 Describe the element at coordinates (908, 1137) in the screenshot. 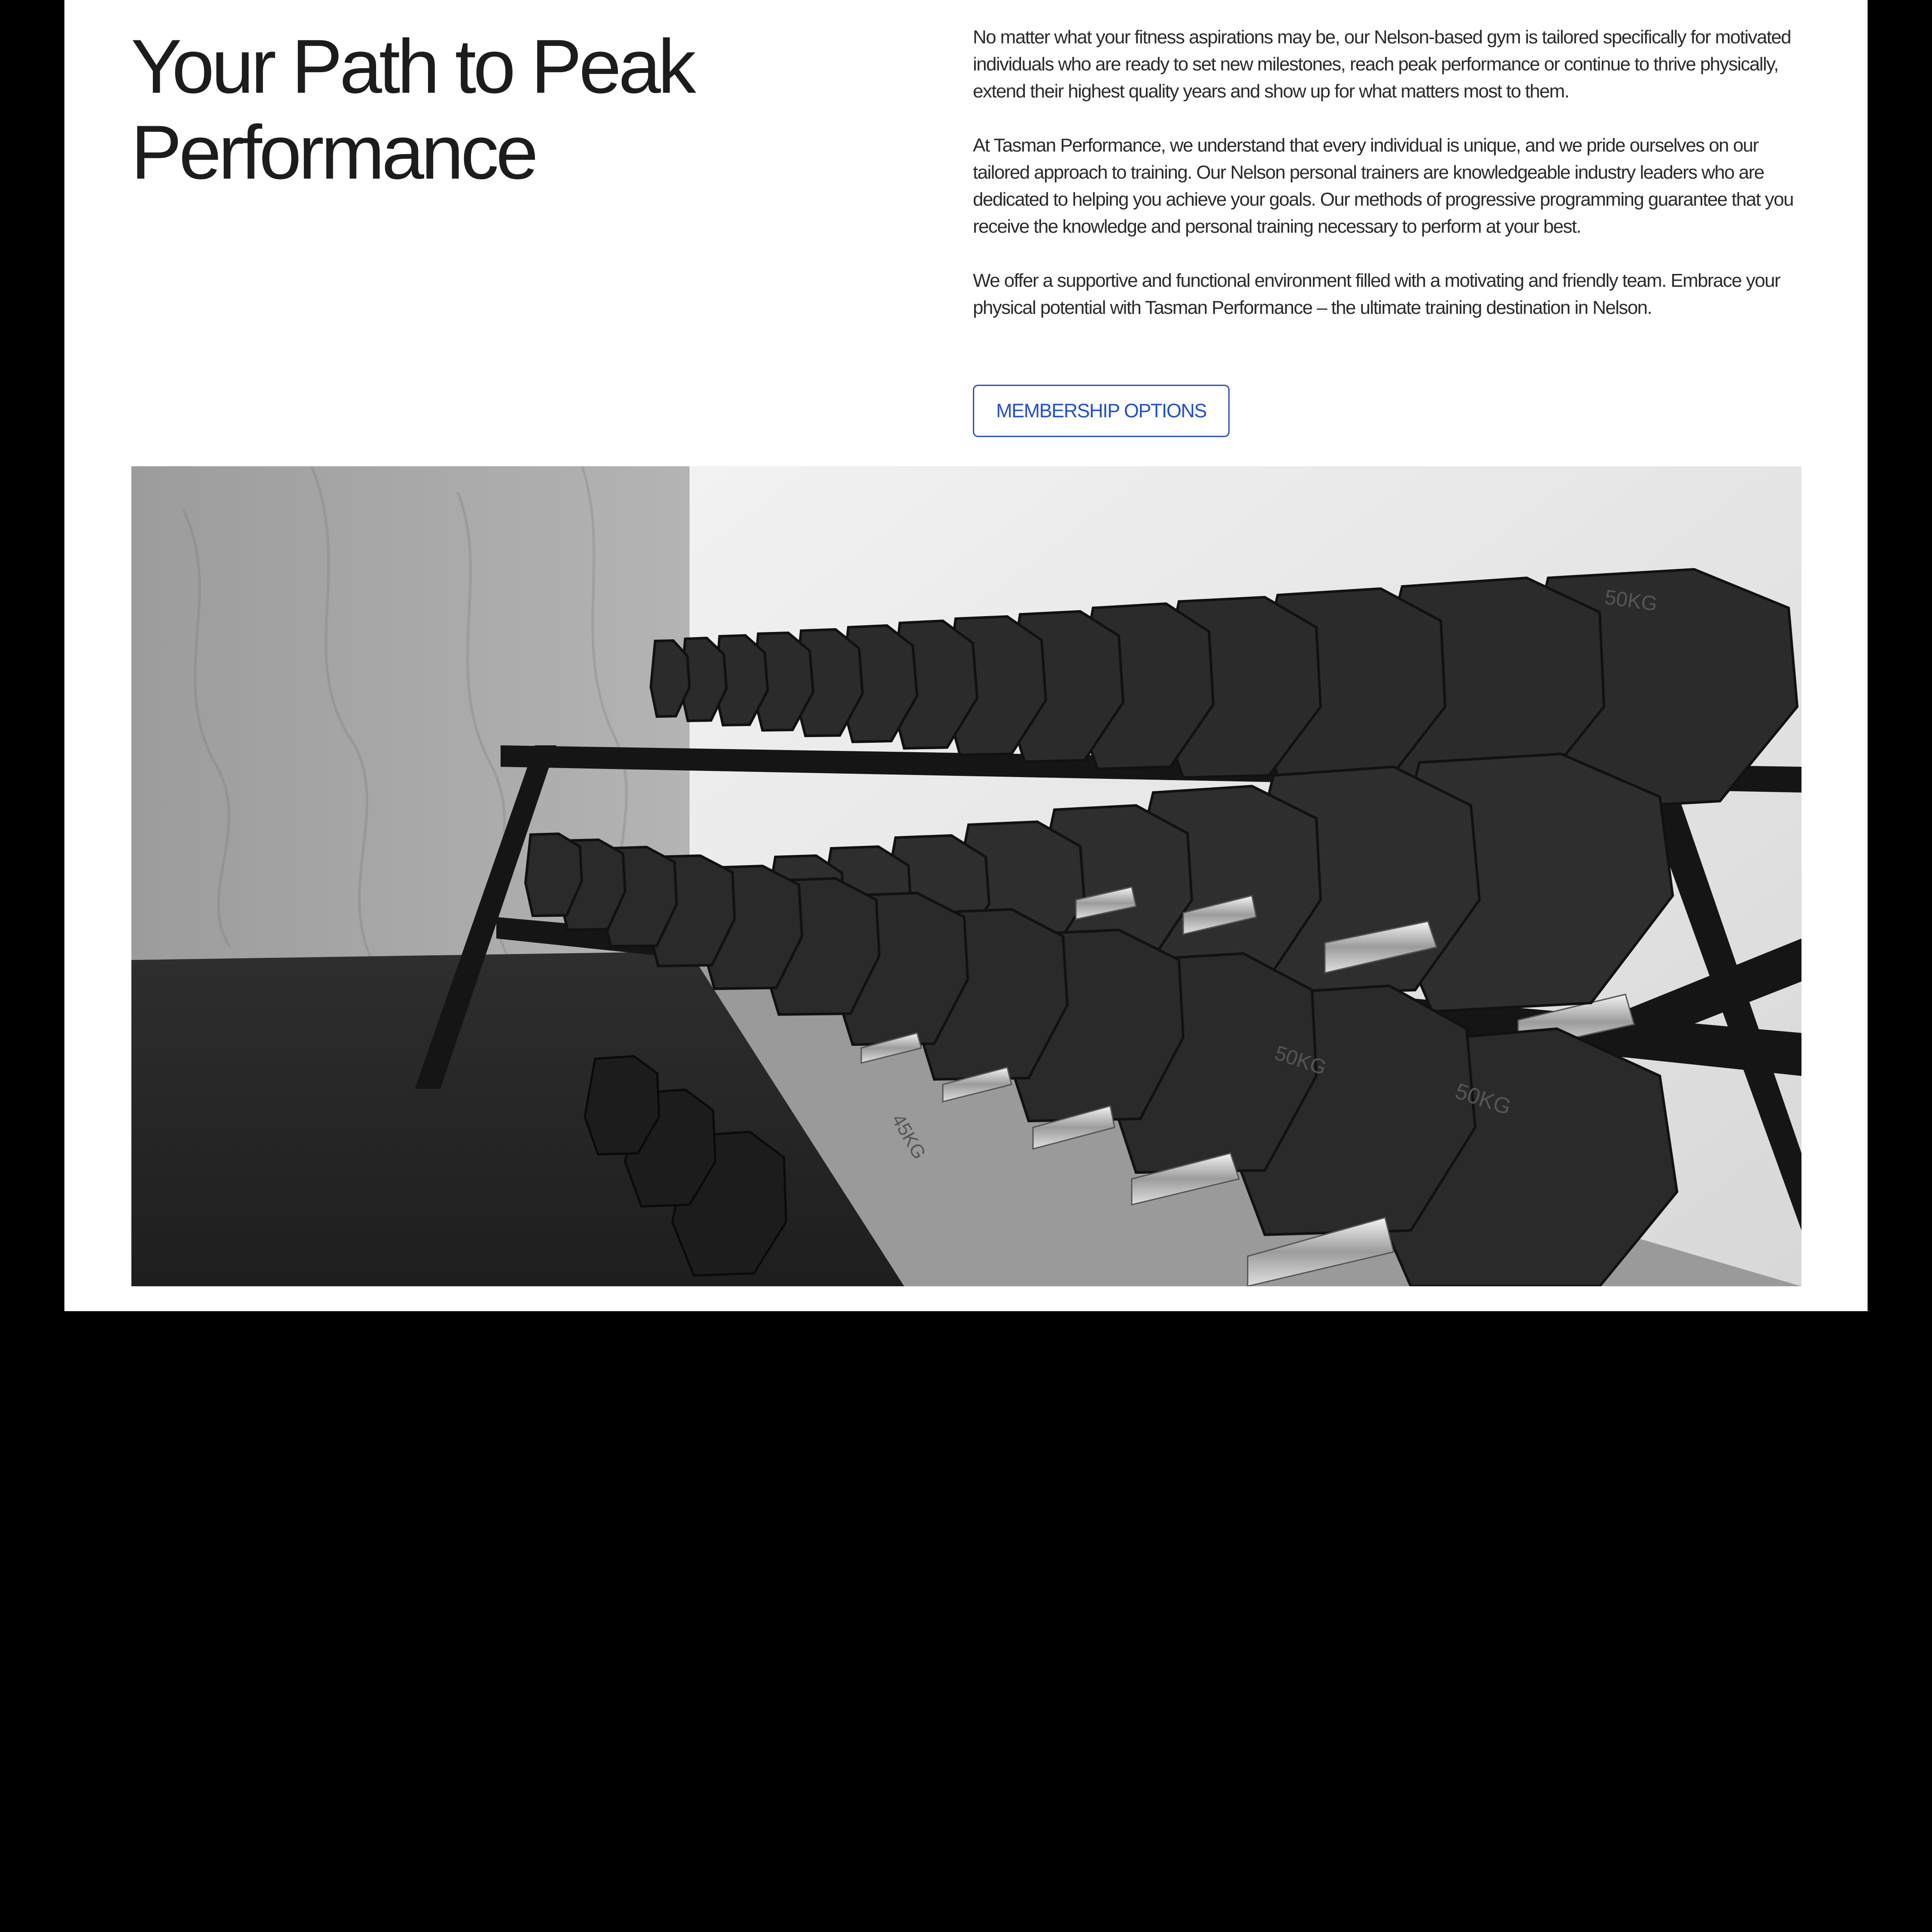

I see `dumbbell-label-low: 45KG` at that location.